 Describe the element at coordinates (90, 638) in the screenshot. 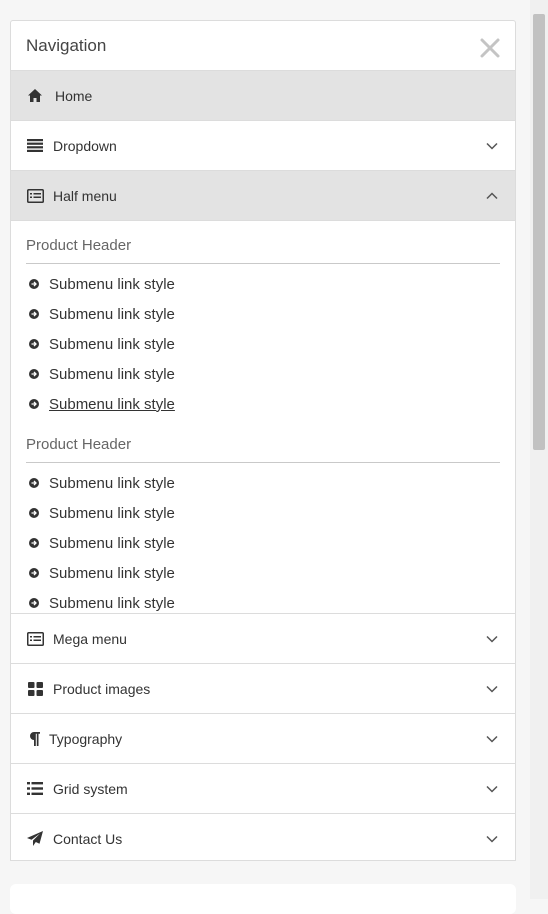

I see `nav-item-label: Mega menu` at that location.